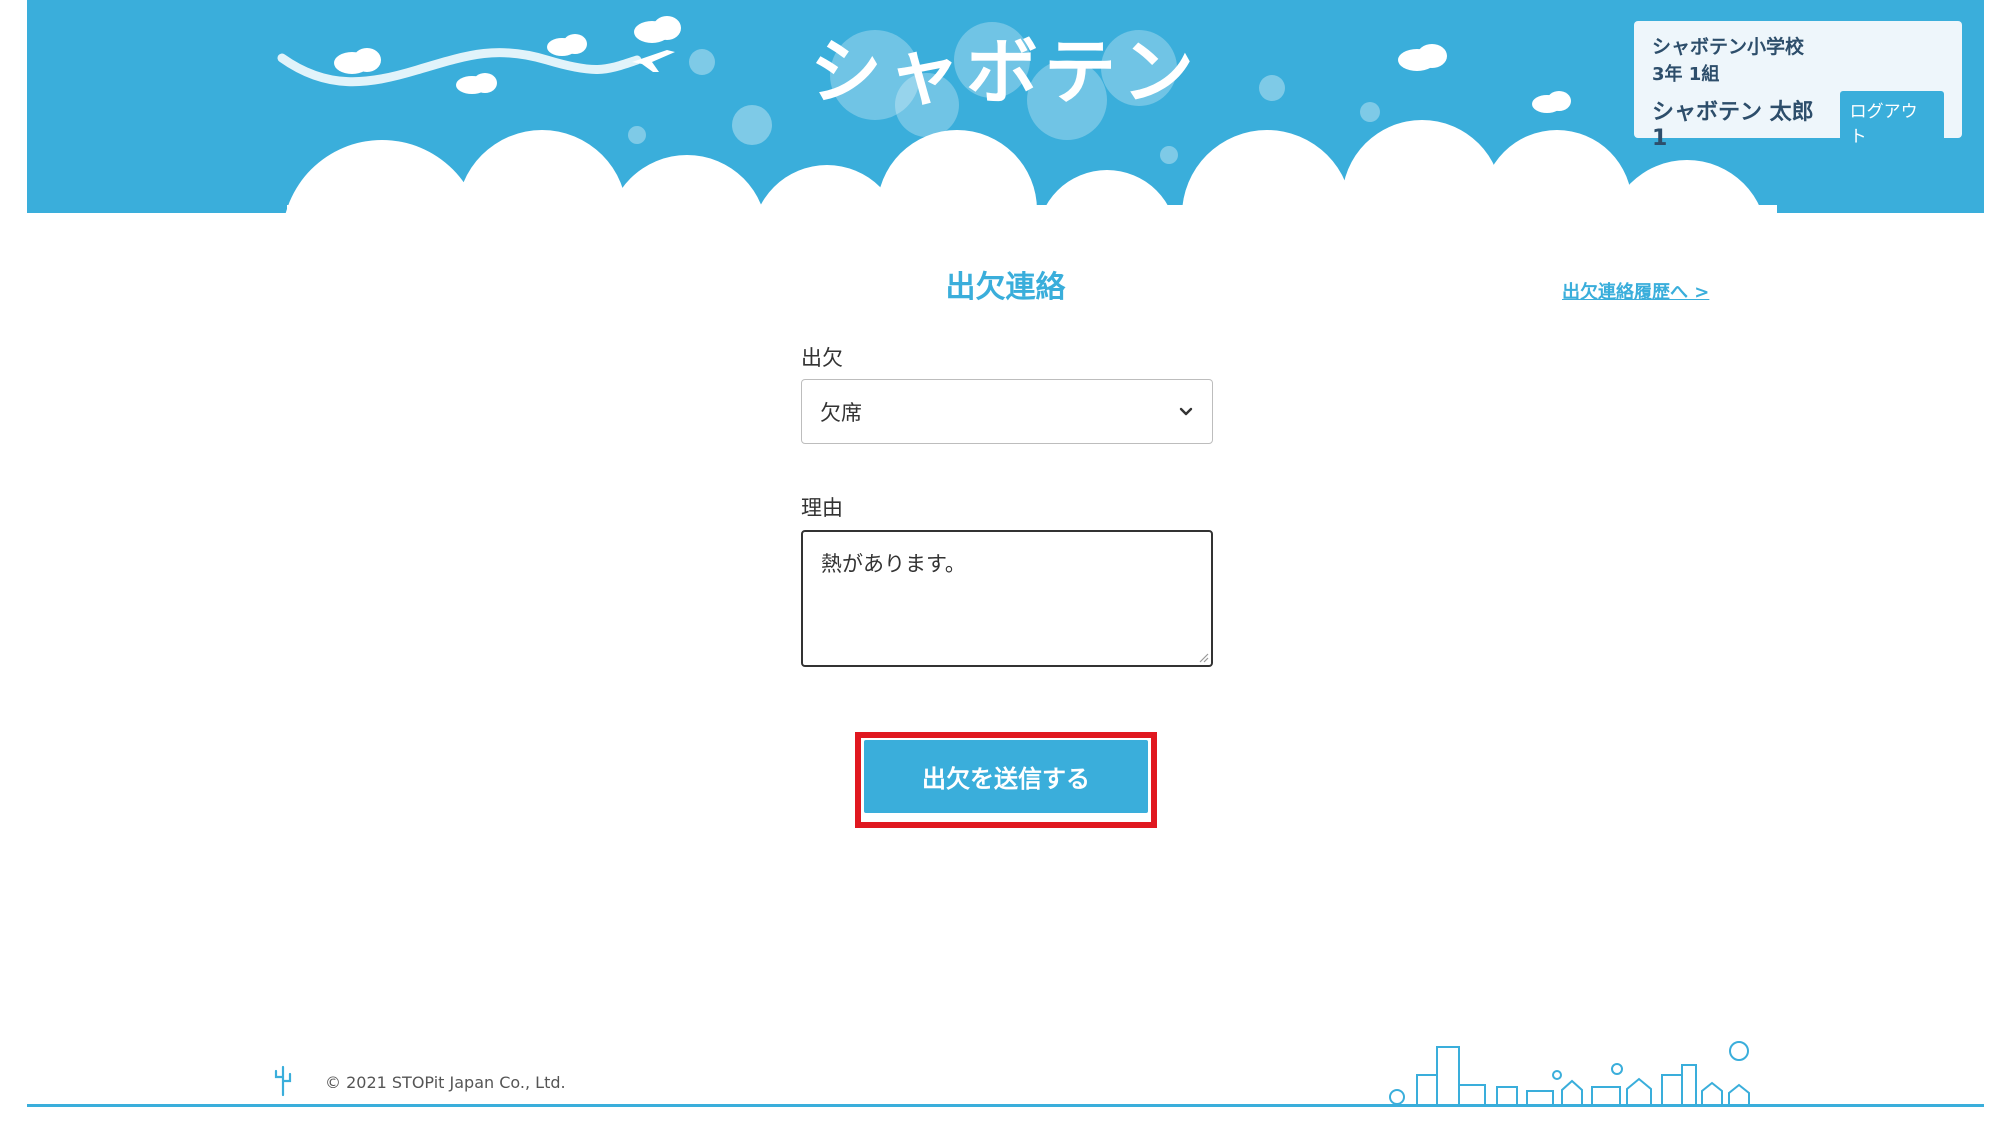 This screenshot has height=1125, width=2000. Describe the element at coordinates (1686, 74) in the screenshot. I see `grade-class: 3年 1組` at that location.